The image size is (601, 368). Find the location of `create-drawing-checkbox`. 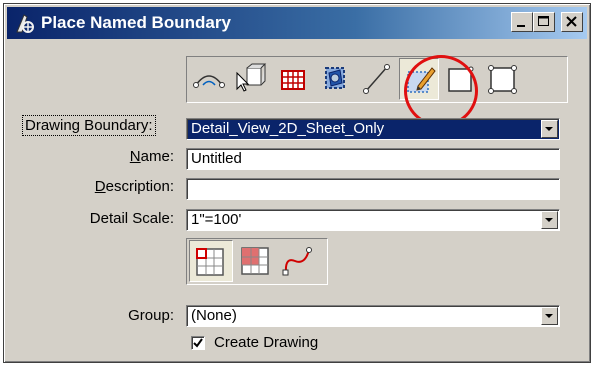

create-drawing-checkbox is located at coordinates (198, 343).